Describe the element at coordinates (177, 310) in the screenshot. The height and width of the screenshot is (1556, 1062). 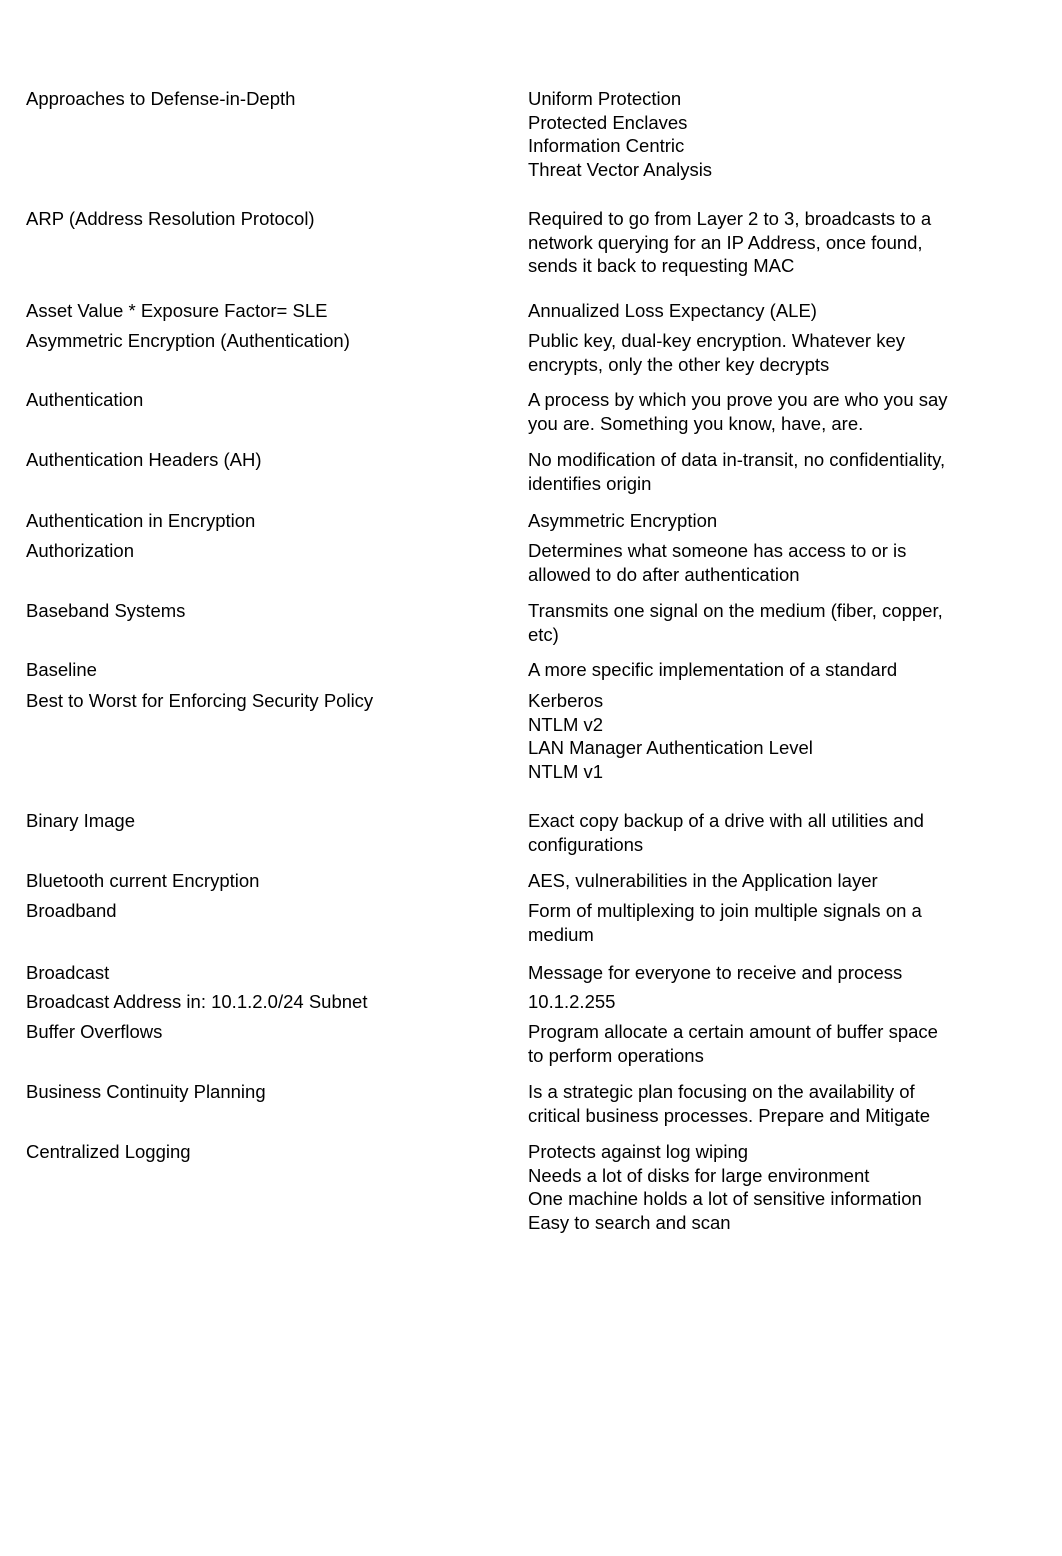
I see `term-cell: Asset Value * Exposure Factor= SLE` at that location.